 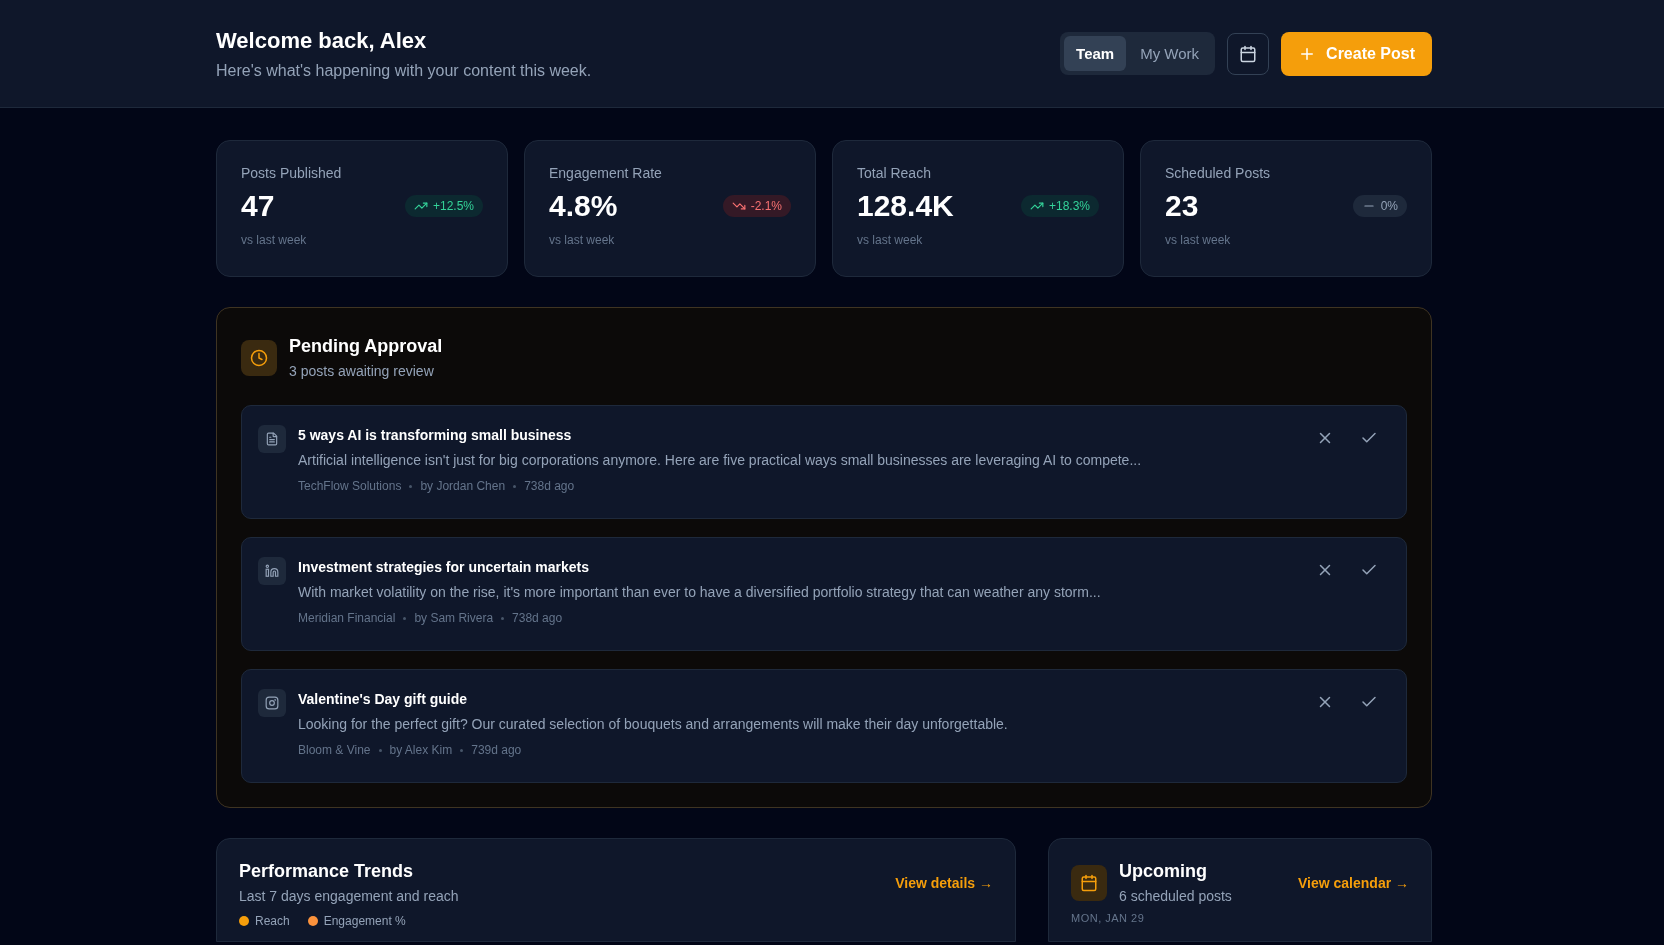 What do you see at coordinates (366, 346) in the screenshot?
I see `section-title: Pending Approval` at bounding box center [366, 346].